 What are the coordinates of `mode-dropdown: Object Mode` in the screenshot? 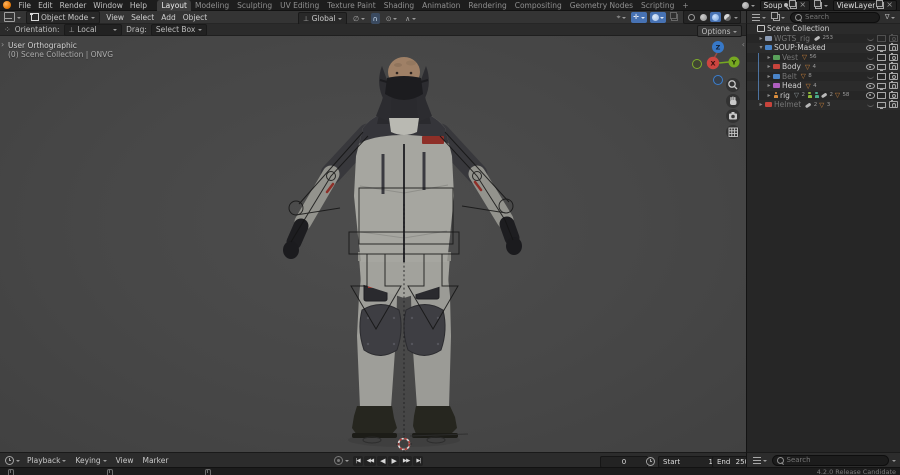 It's located at (62, 17).